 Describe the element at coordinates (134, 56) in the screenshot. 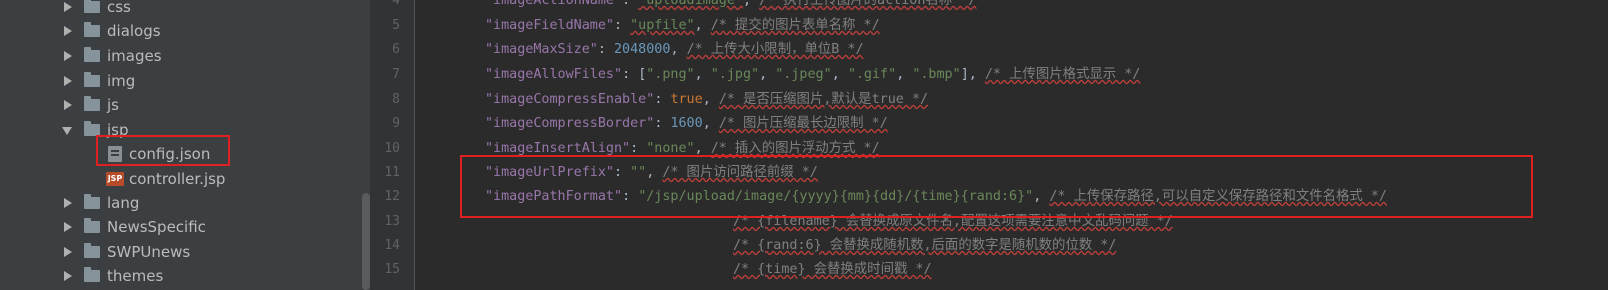

I see `tree-item-label: images` at that location.